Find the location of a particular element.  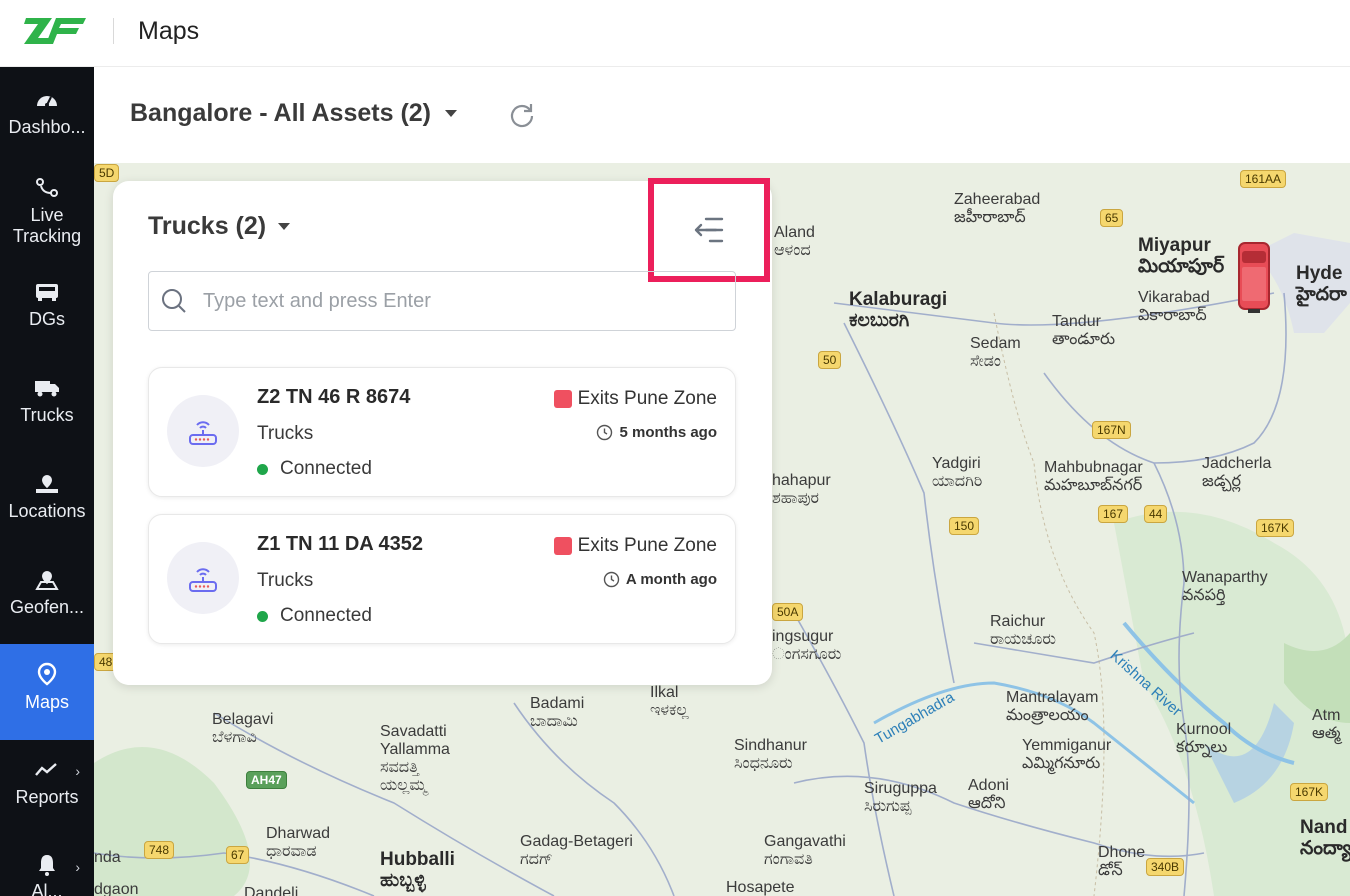

map-label: Belagavi ಬೆಳಗಾವಿ is located at coordinates (243, 728).